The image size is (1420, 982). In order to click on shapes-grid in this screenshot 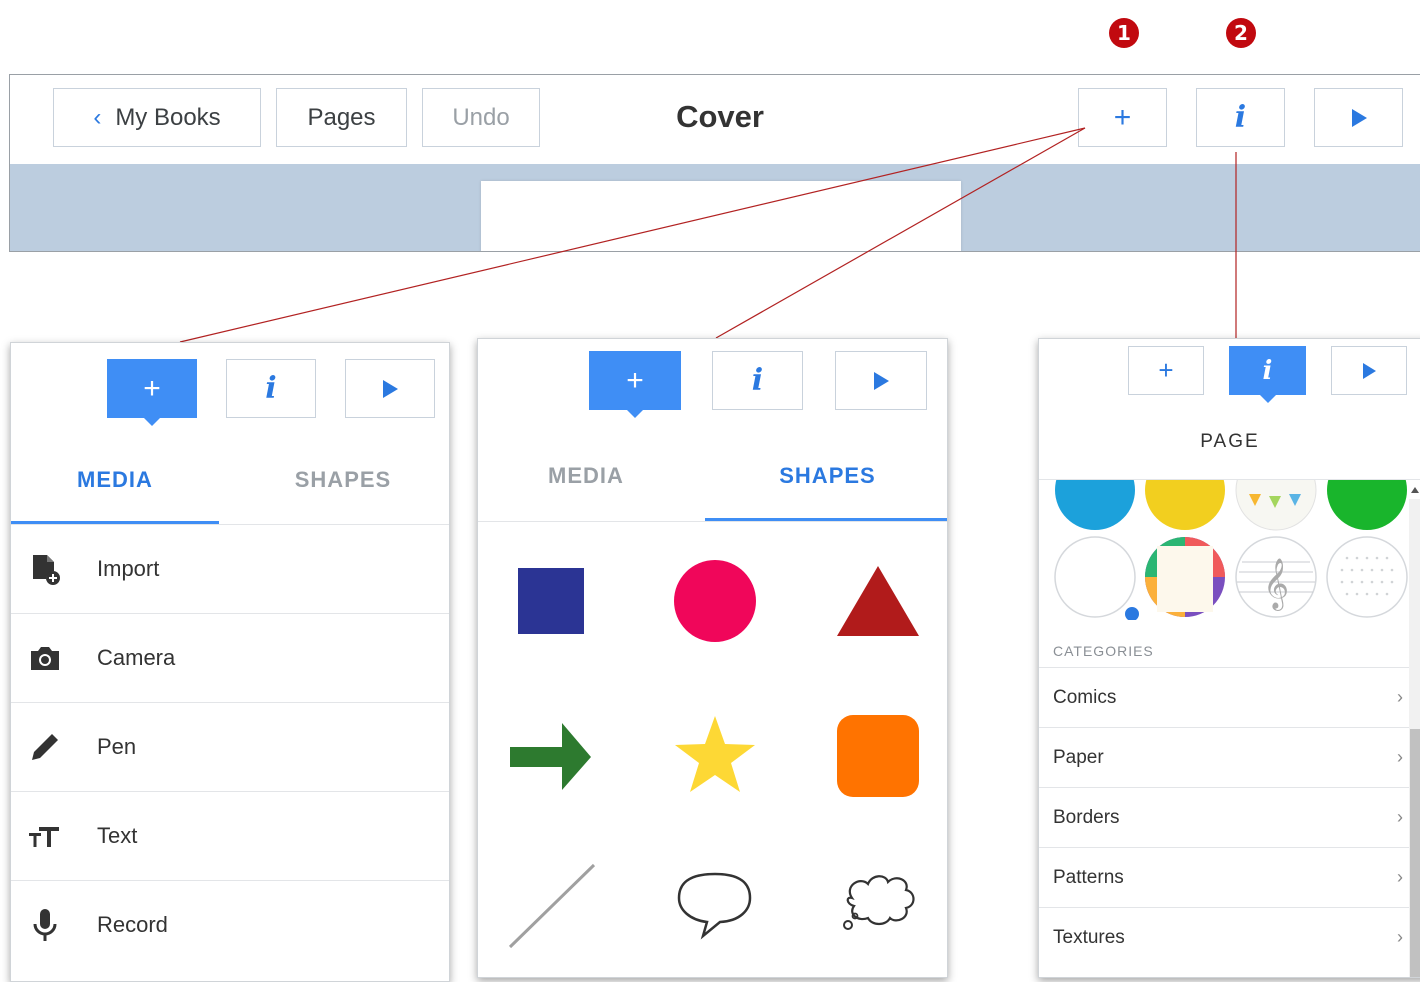, I will do `click(713, 754)`.